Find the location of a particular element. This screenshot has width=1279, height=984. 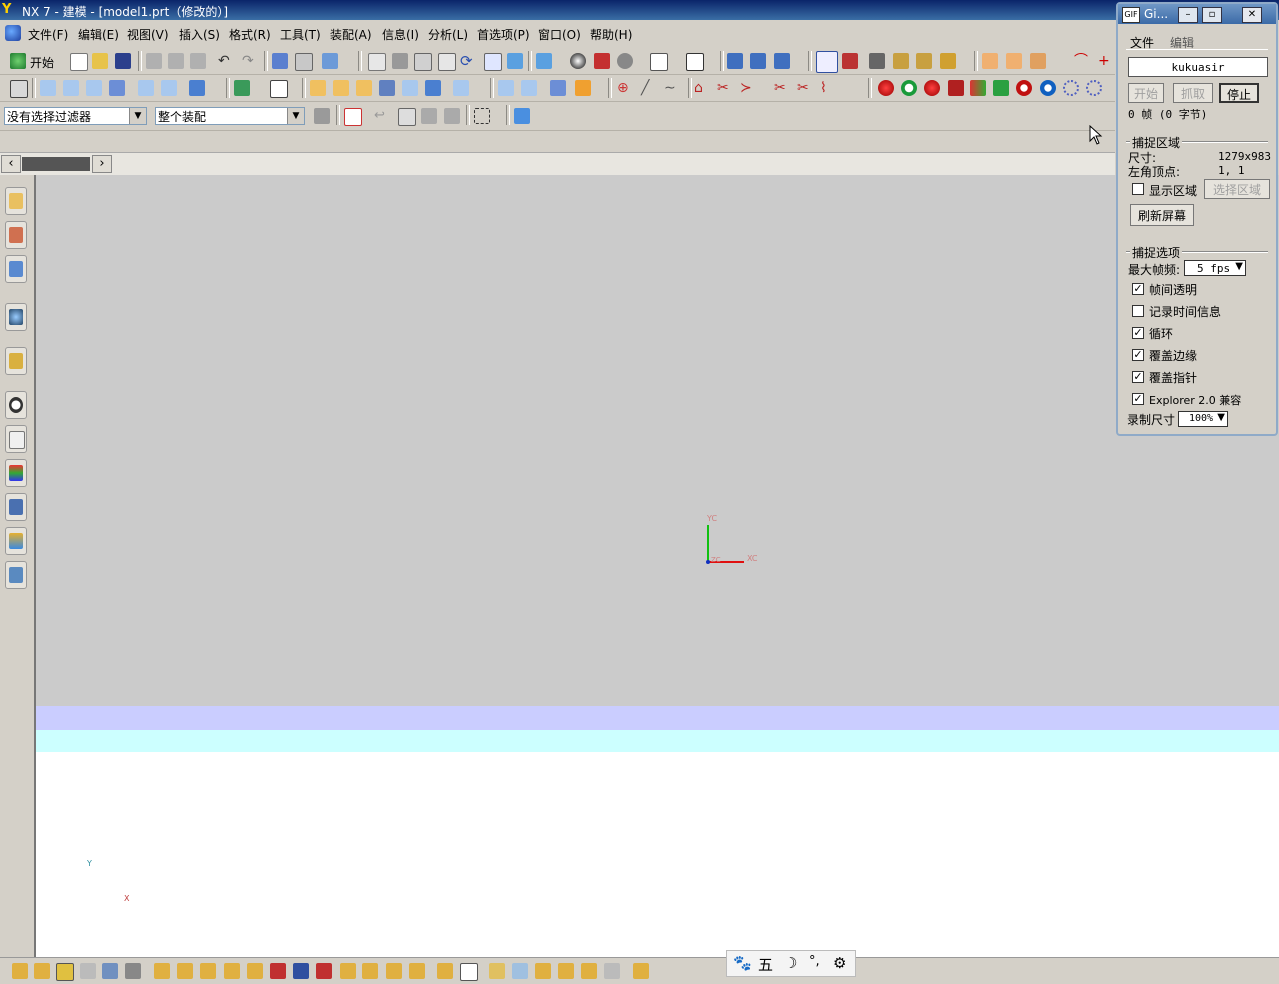

resource-constraint-navigator is located at coordinates (16, 235).